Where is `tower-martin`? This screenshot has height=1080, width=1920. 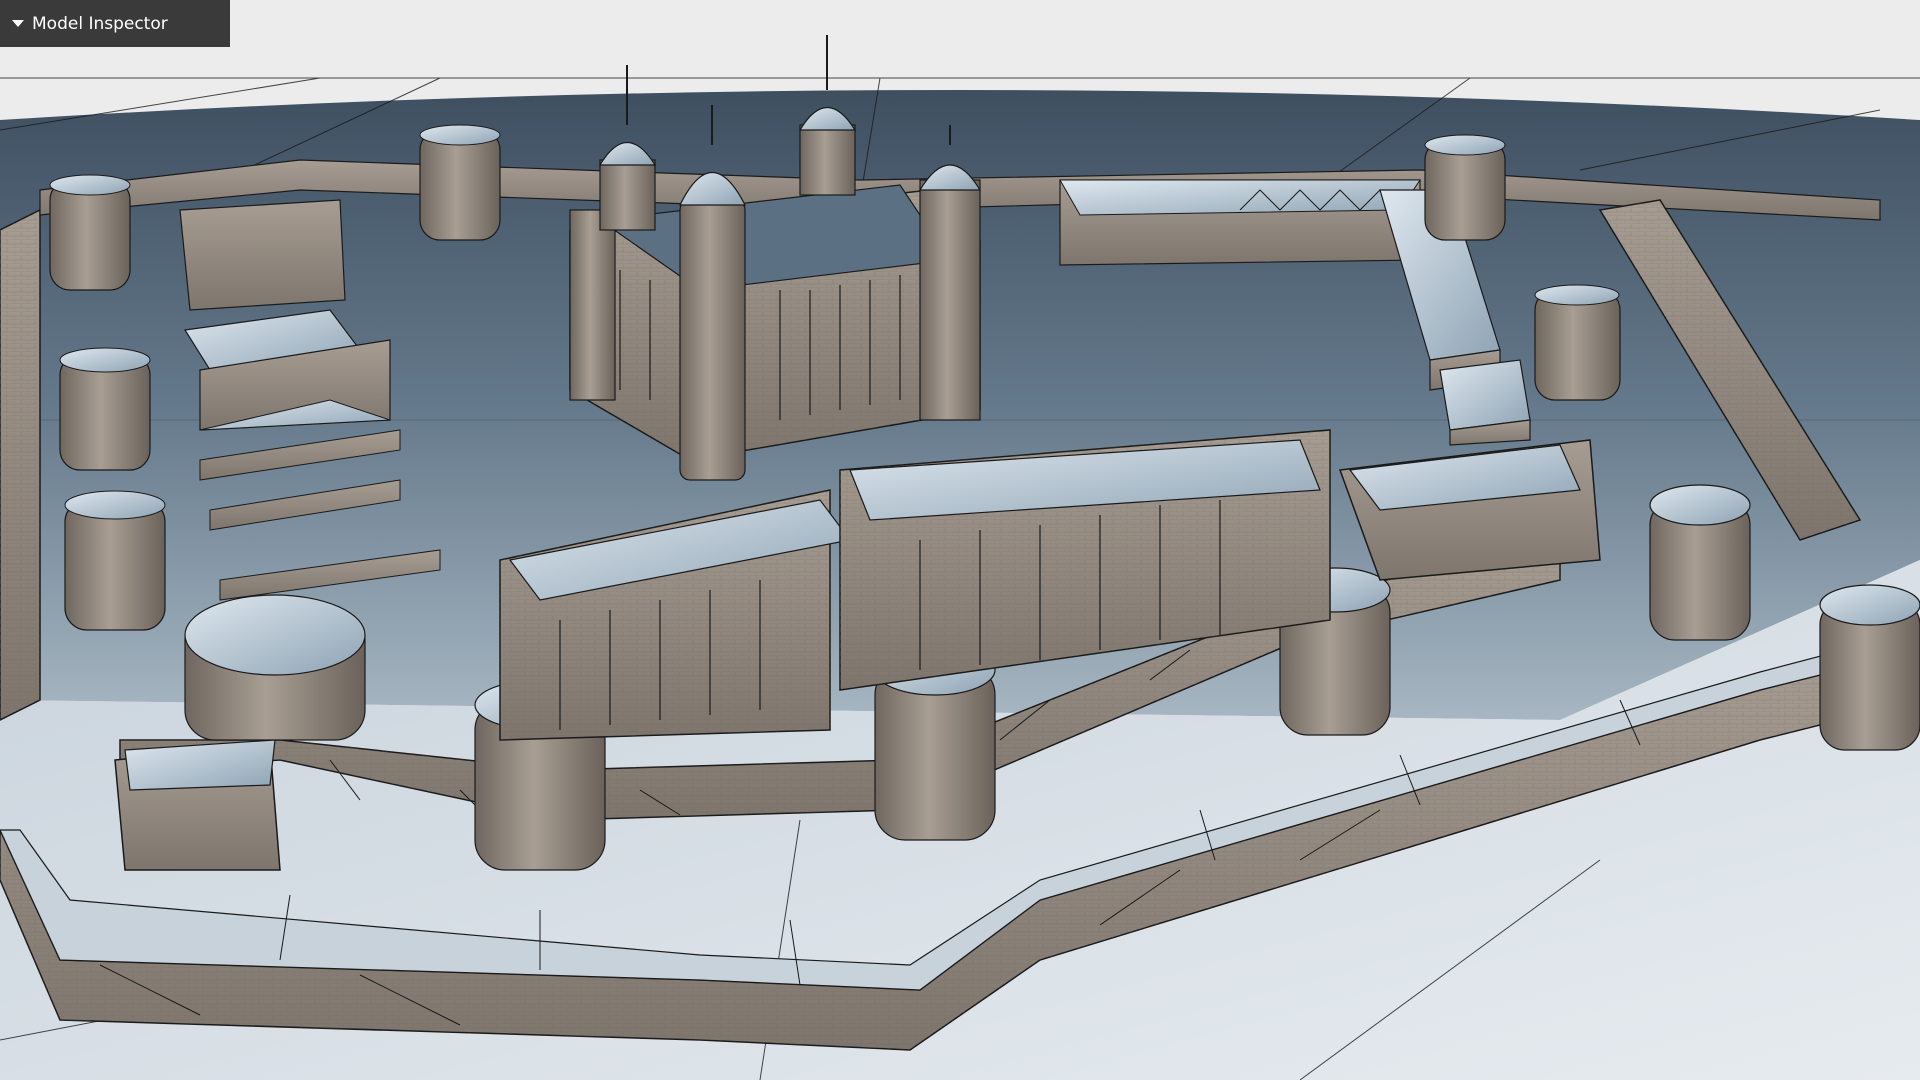
tower-martin is located at coordinates (1577, 342).